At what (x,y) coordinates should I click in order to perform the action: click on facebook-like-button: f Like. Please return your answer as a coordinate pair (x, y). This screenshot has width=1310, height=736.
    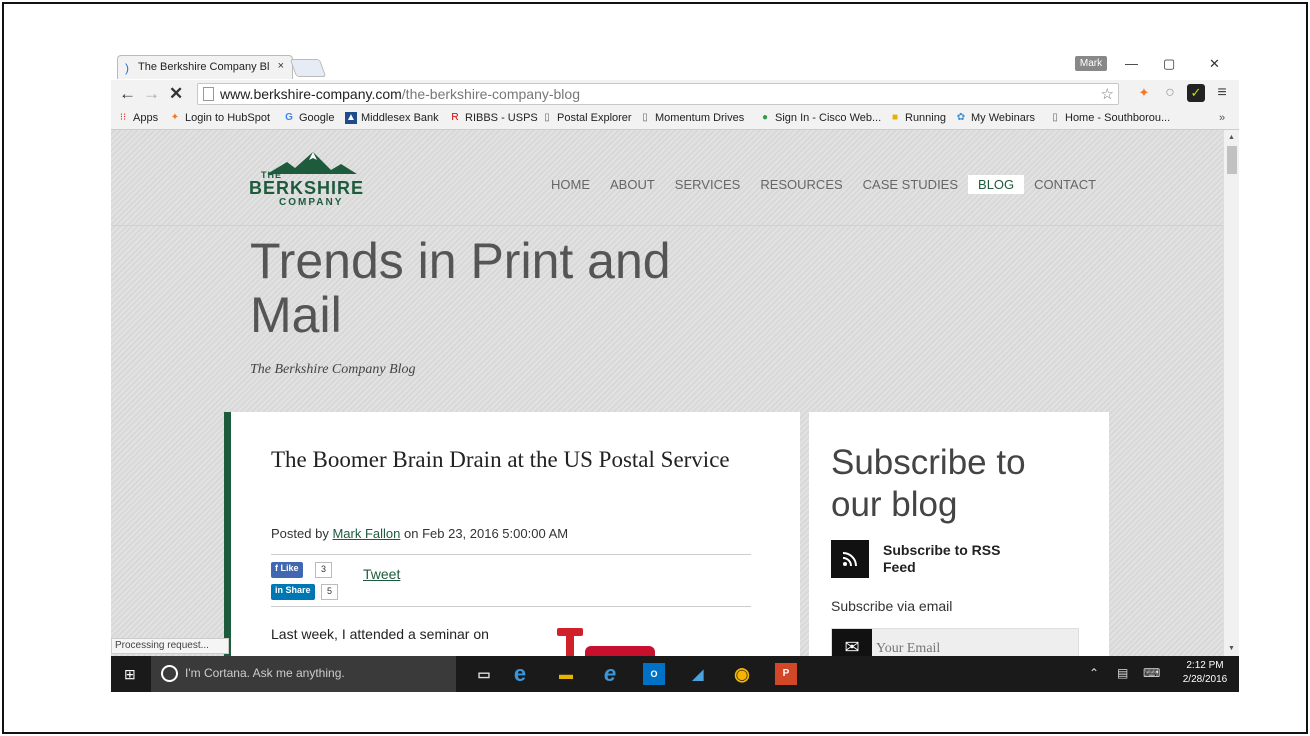
    Looking at the image, I should click on (287, 570).